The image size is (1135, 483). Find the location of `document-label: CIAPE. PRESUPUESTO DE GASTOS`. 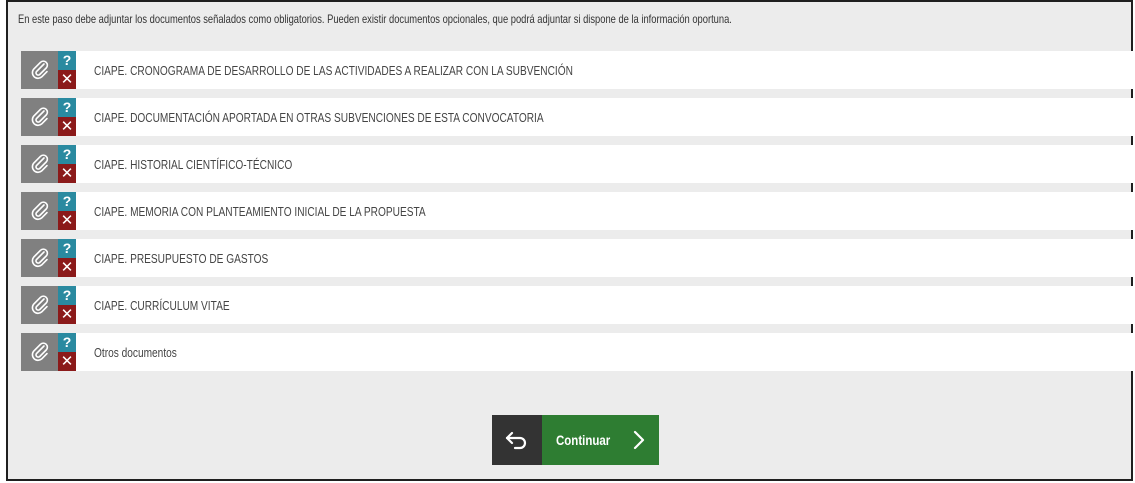

document-label: CIAPE. PRESUPUESTO DE GASTOS is located at coordinates (181, 258).